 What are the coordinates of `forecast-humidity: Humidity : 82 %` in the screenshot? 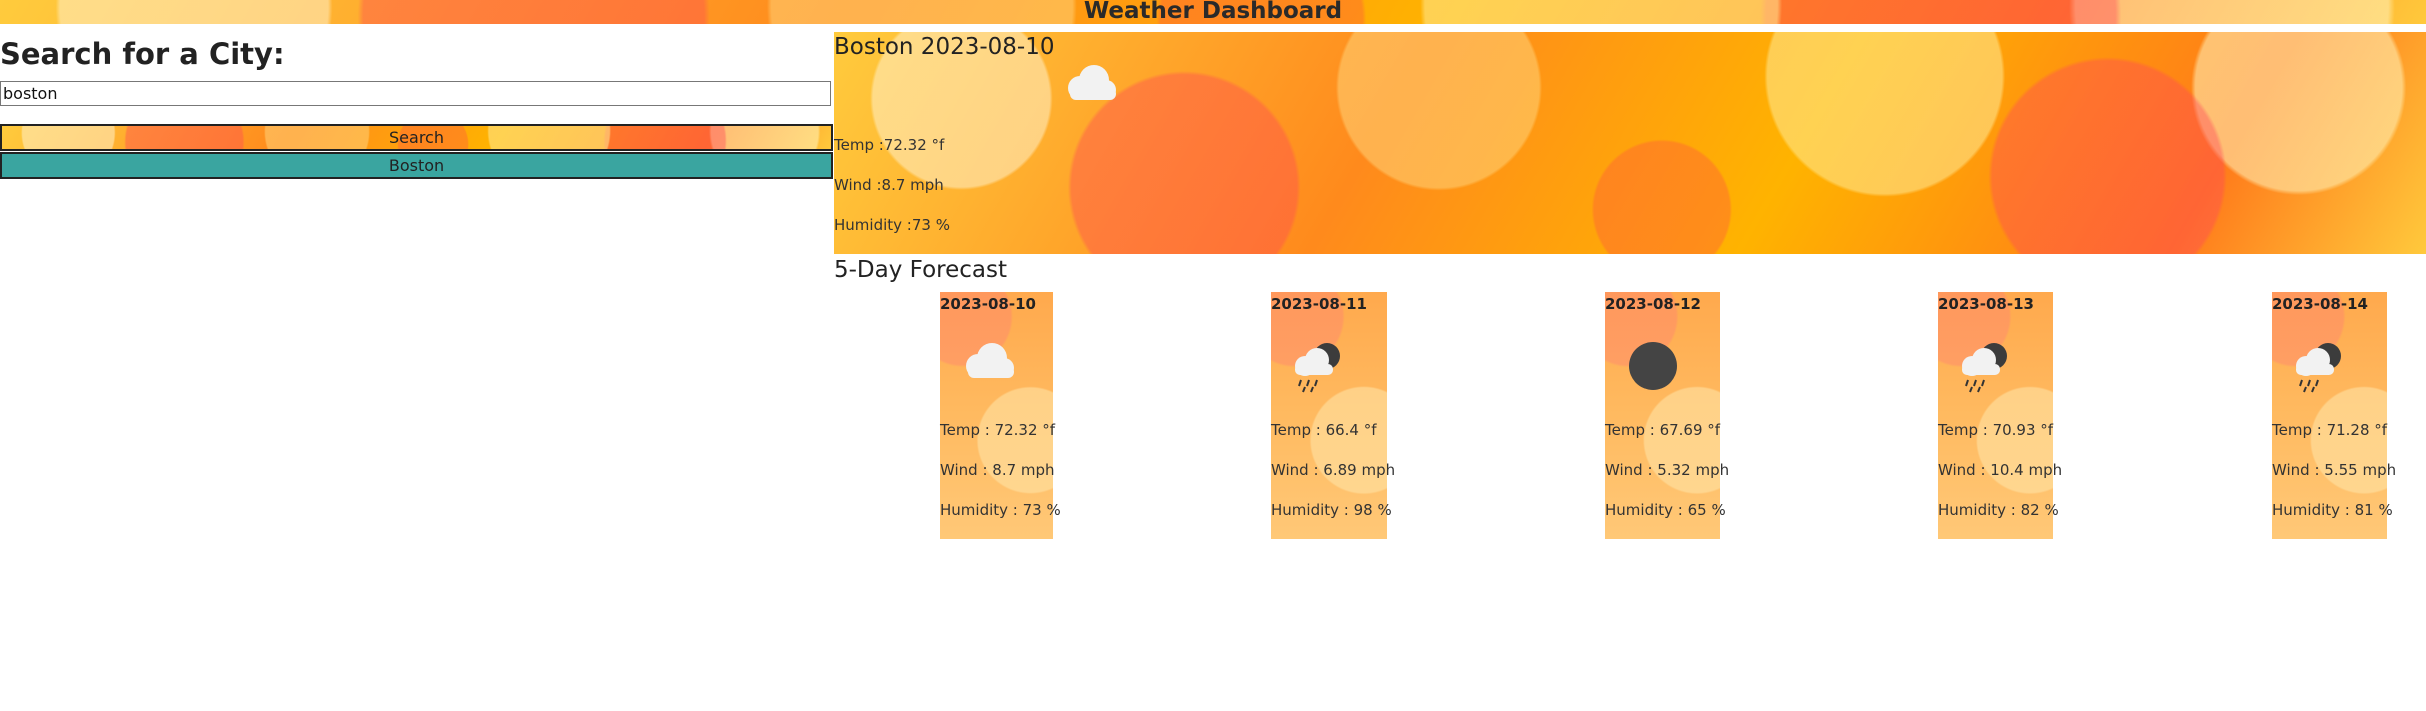 It's located at (1998, 510).